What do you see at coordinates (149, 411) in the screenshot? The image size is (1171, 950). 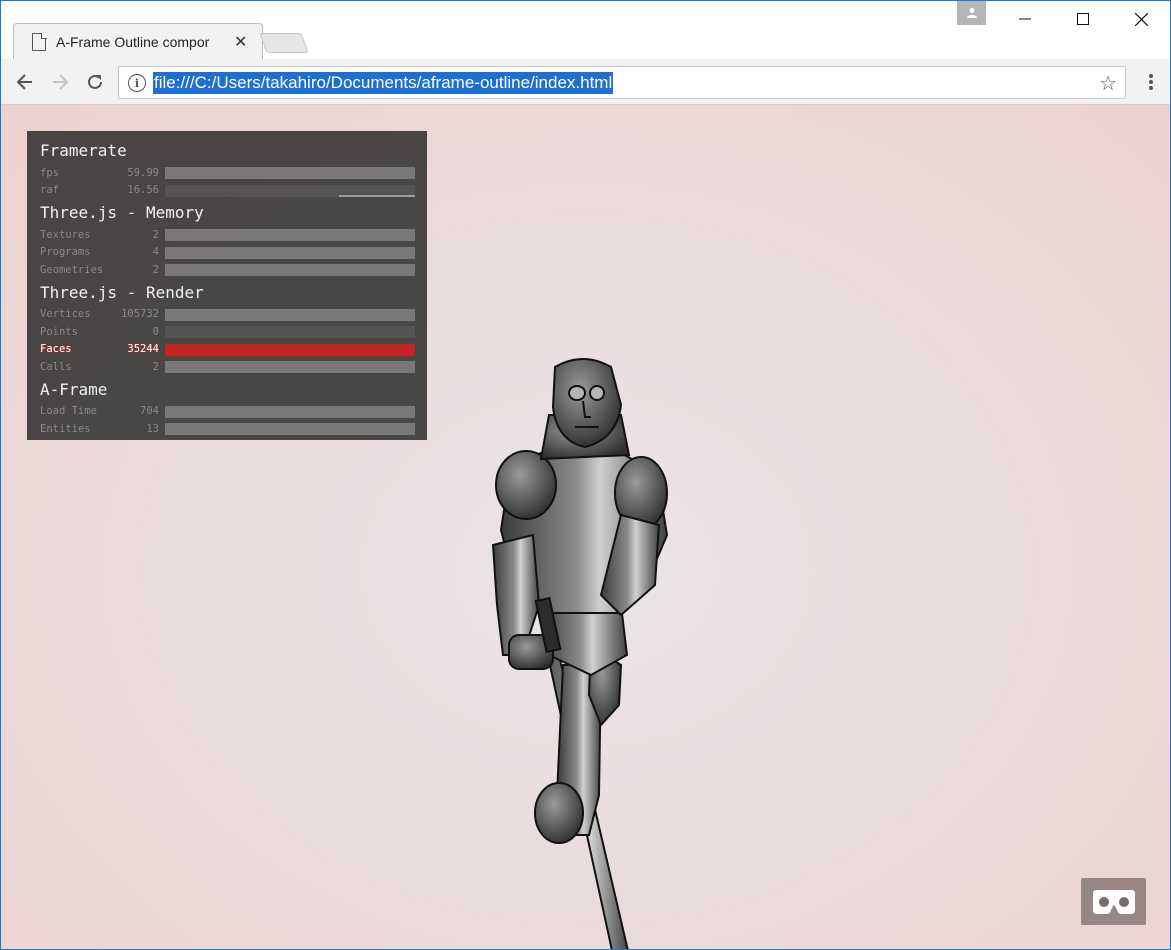 I see `stat-value: 704` at bounding box center [149, 411].